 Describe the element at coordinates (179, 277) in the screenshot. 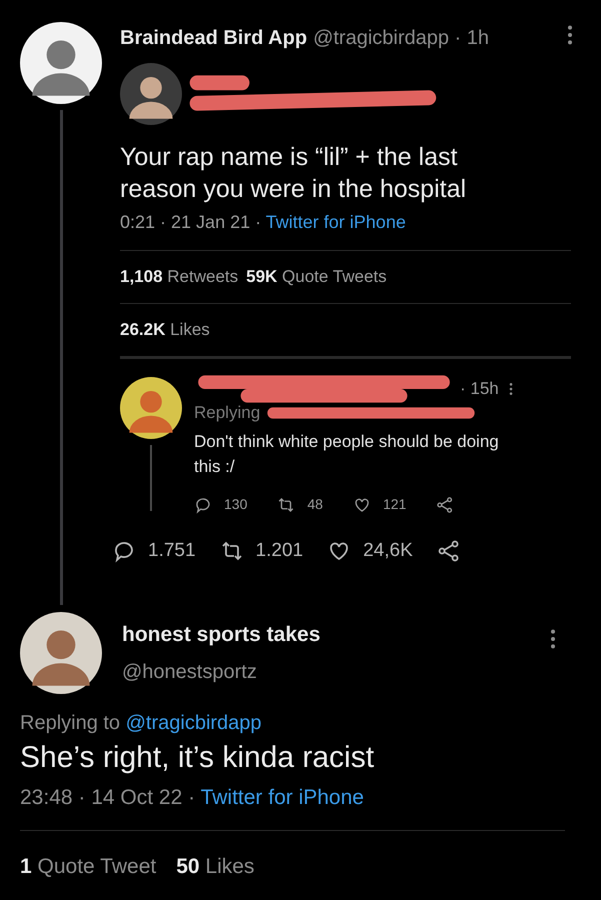

I see `stat-text: 1,108 Retweets` at that location.